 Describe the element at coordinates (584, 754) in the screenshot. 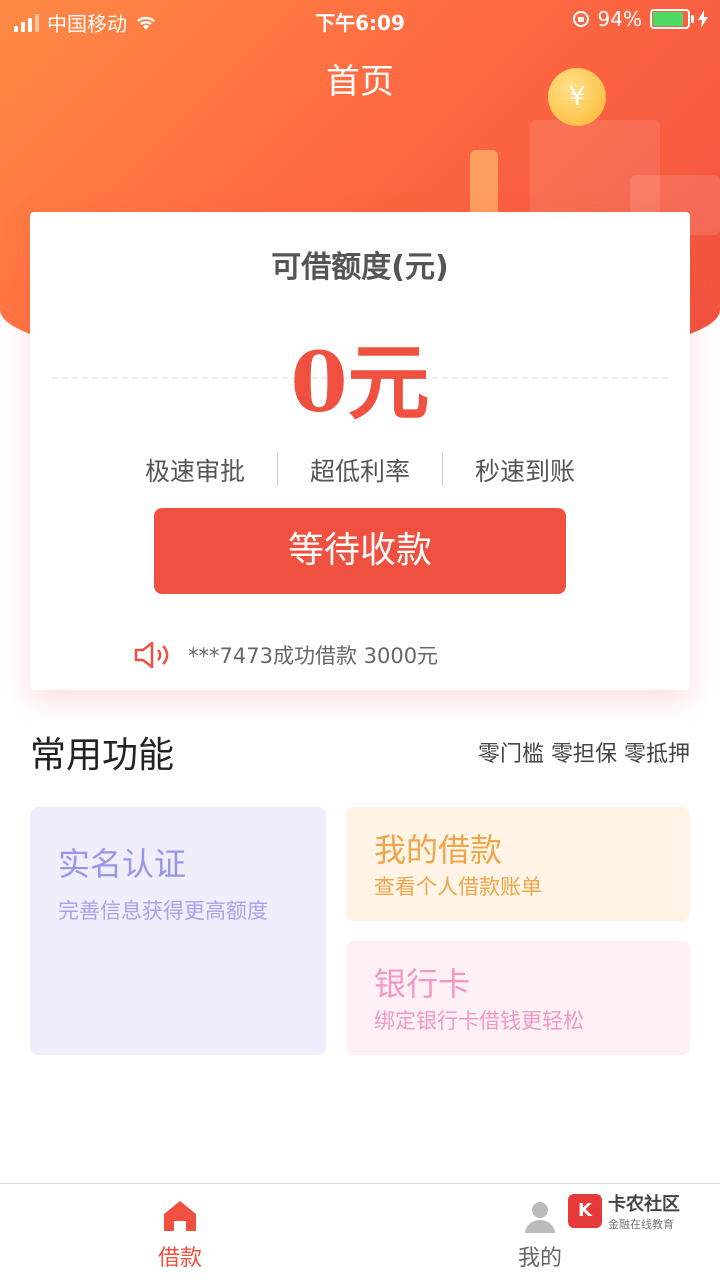

I see `section-subtitle: 零门槛 零担保 零抵押` at that location.